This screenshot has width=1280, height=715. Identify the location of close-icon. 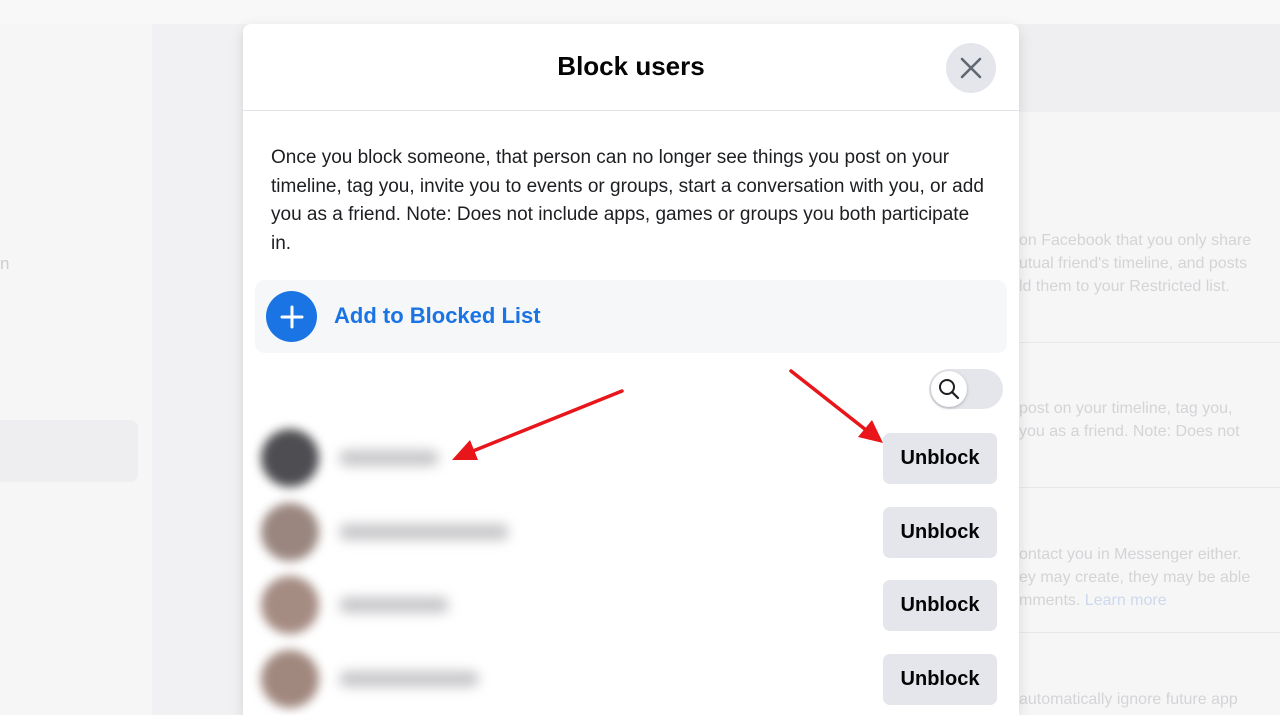
(971, 68).